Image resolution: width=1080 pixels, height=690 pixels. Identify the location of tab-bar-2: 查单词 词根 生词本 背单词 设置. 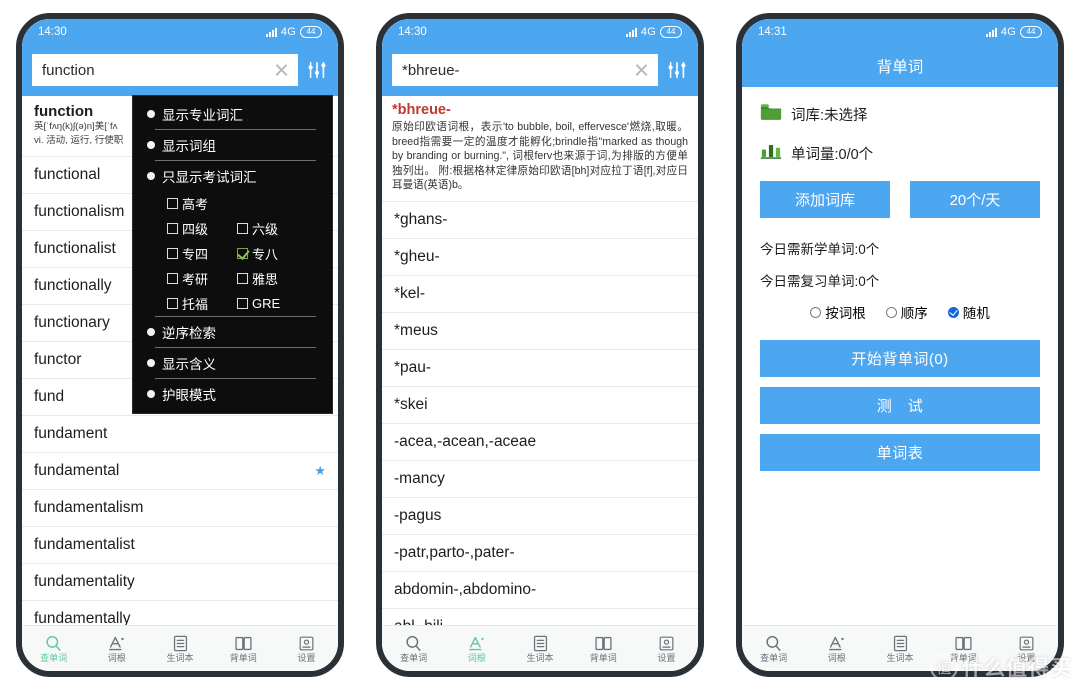
(540, 648).